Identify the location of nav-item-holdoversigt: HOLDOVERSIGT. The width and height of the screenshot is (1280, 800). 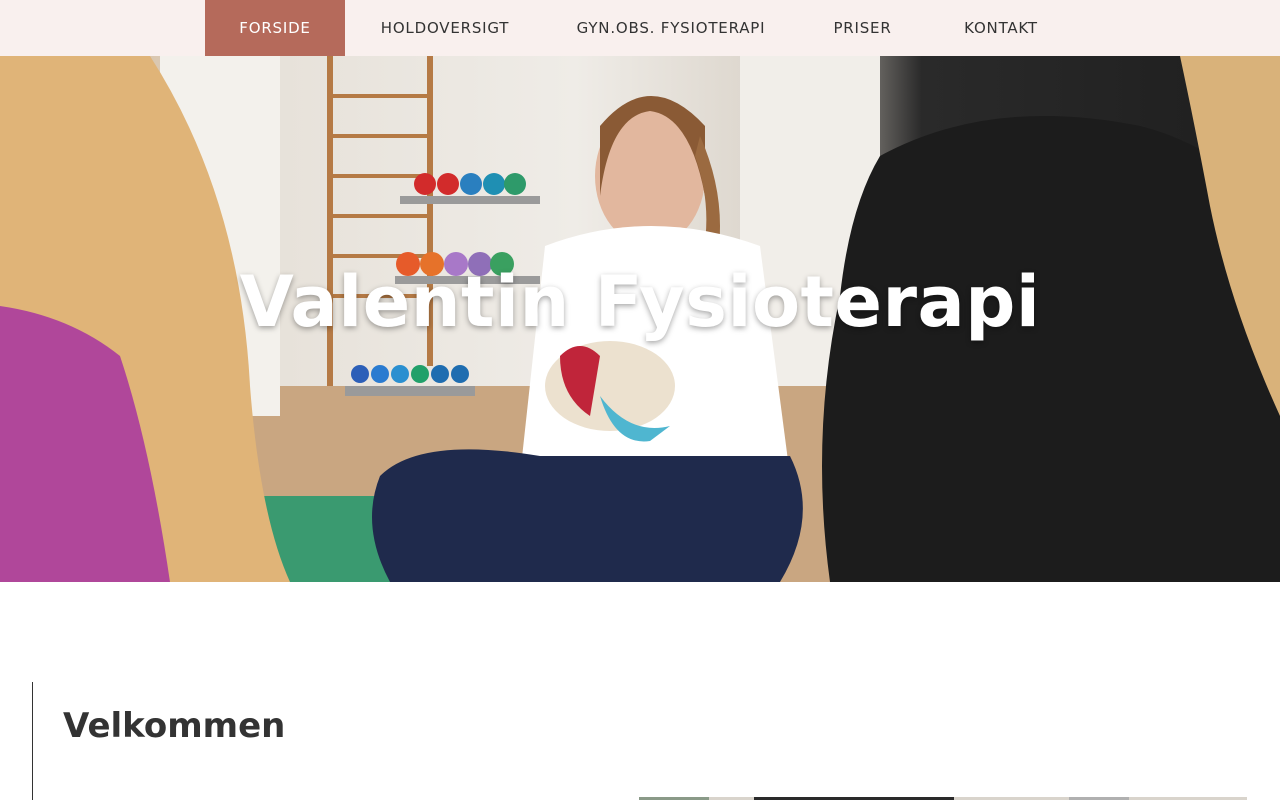
(445, 28).